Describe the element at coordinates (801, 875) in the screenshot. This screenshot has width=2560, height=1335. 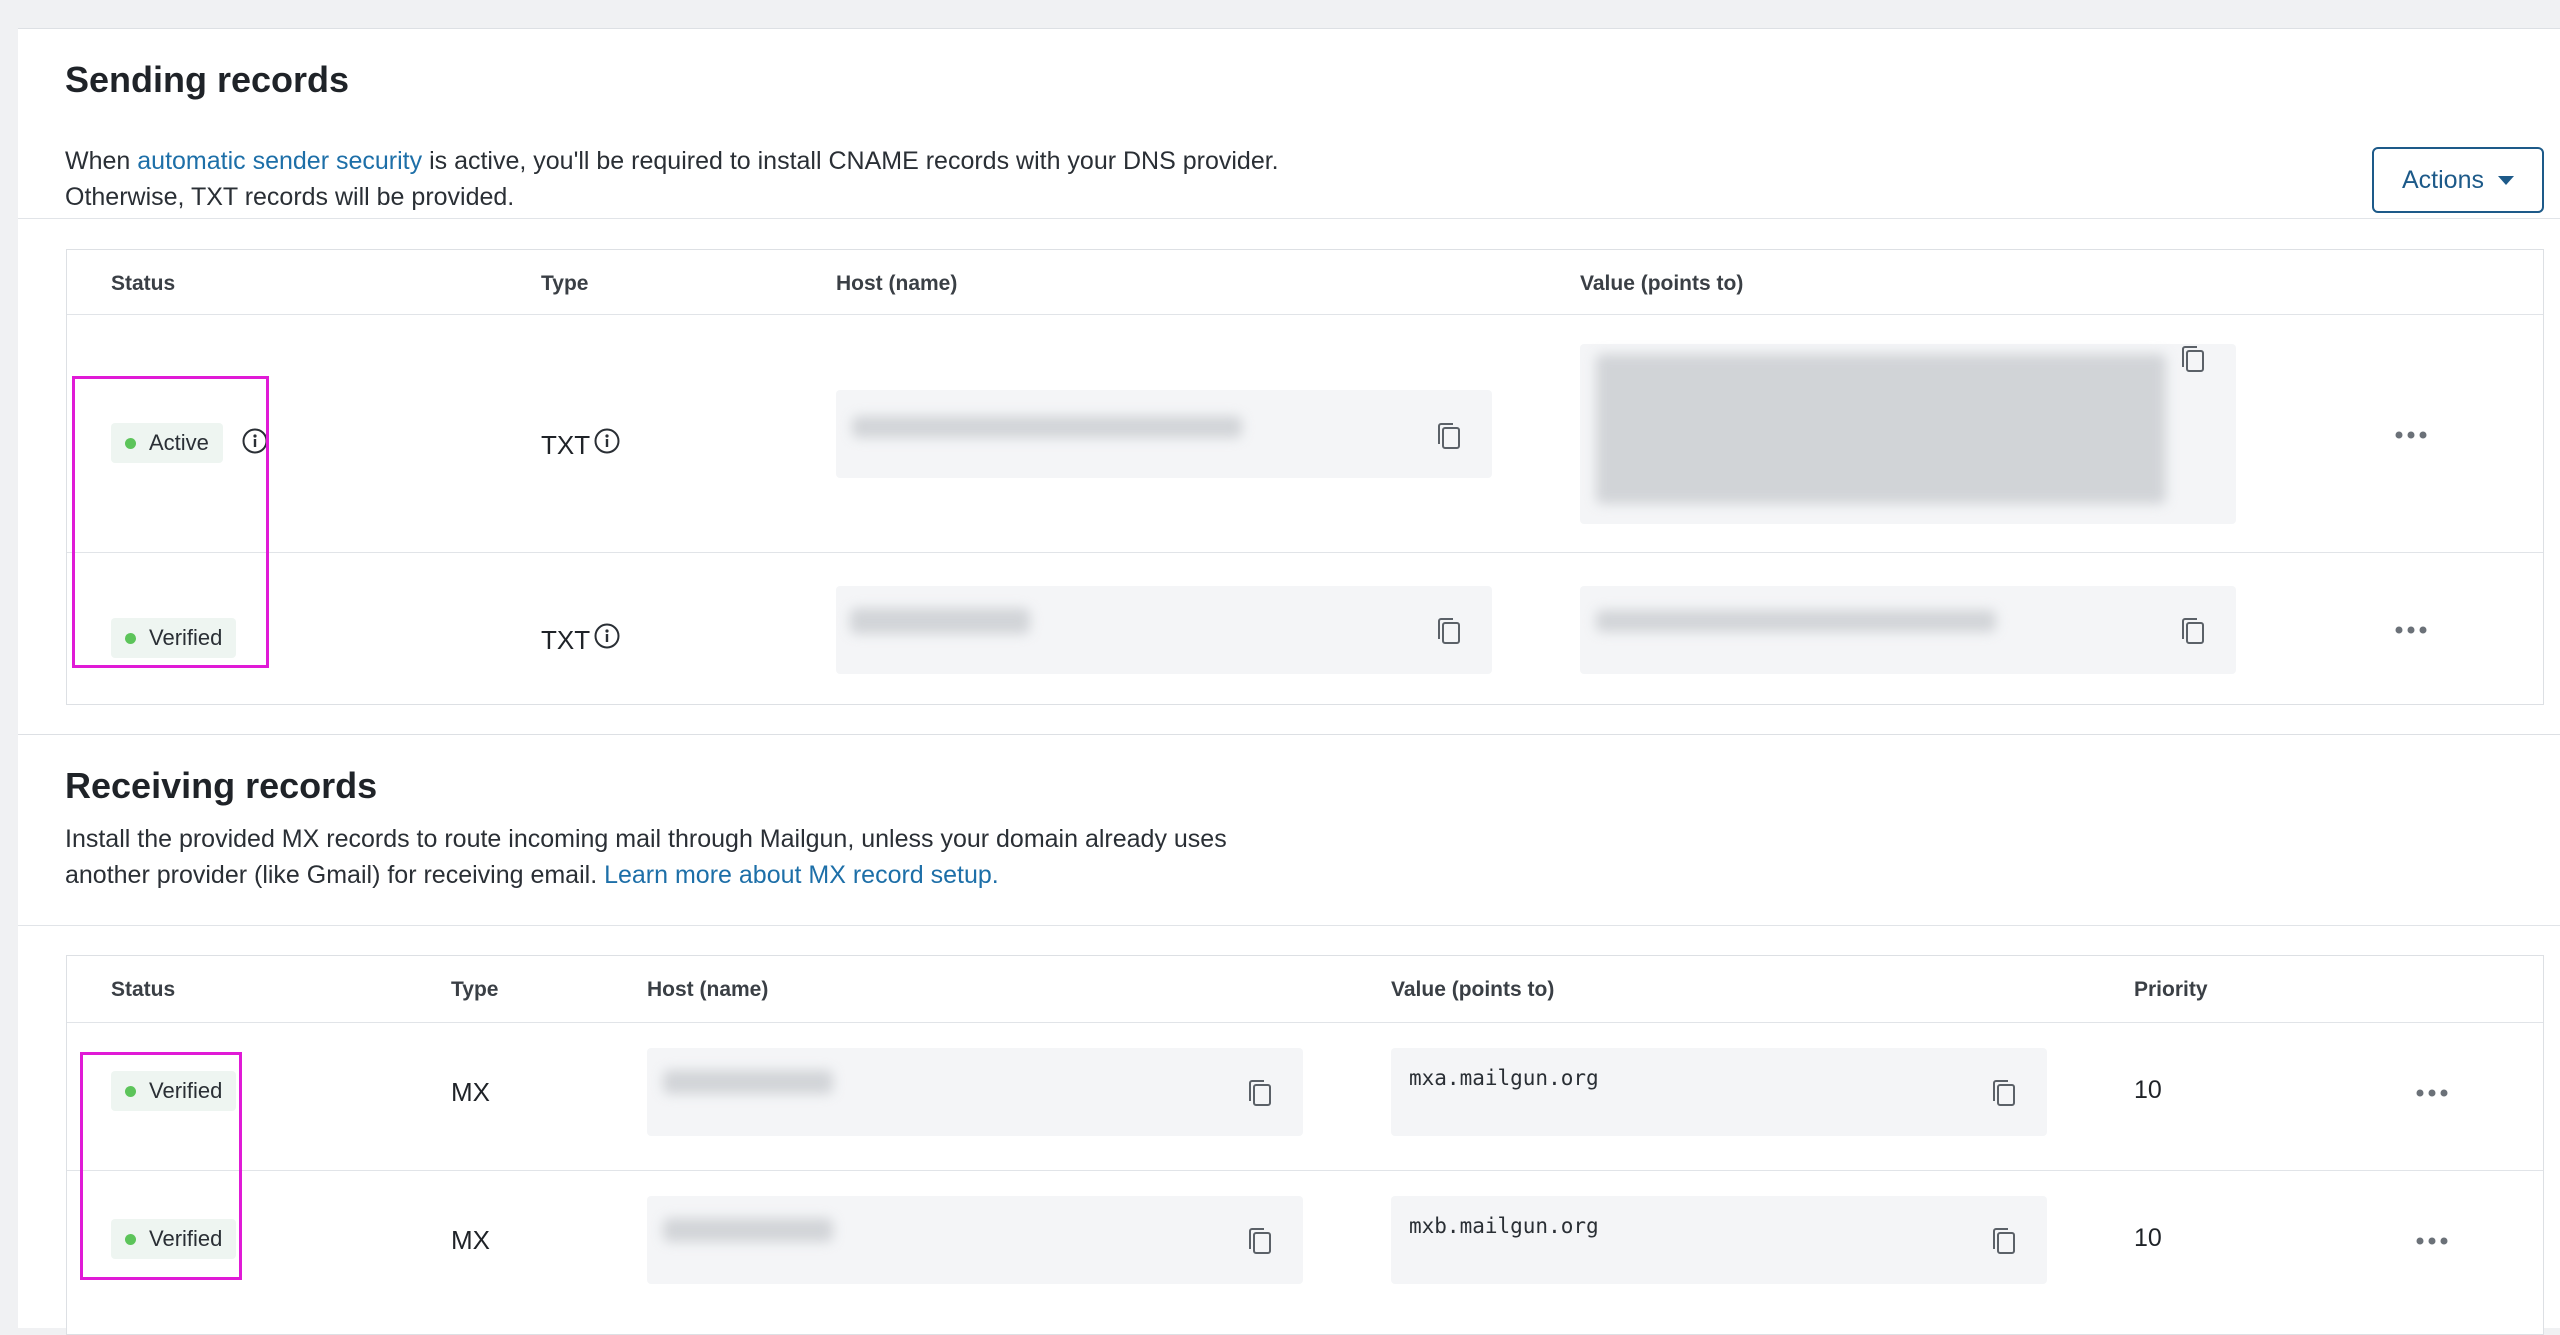
I see `mx-record-setup-link: Learn more about MX record setup.` at that location.